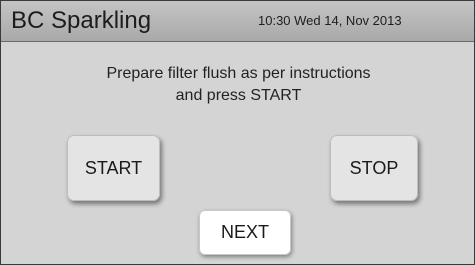 The width and height of the screenshot is (475, 265). What do you see at coordinates (238, 95) in the screenshot?
I see `instruction-text-line-2: and press START` at bounding box center [238, 95].